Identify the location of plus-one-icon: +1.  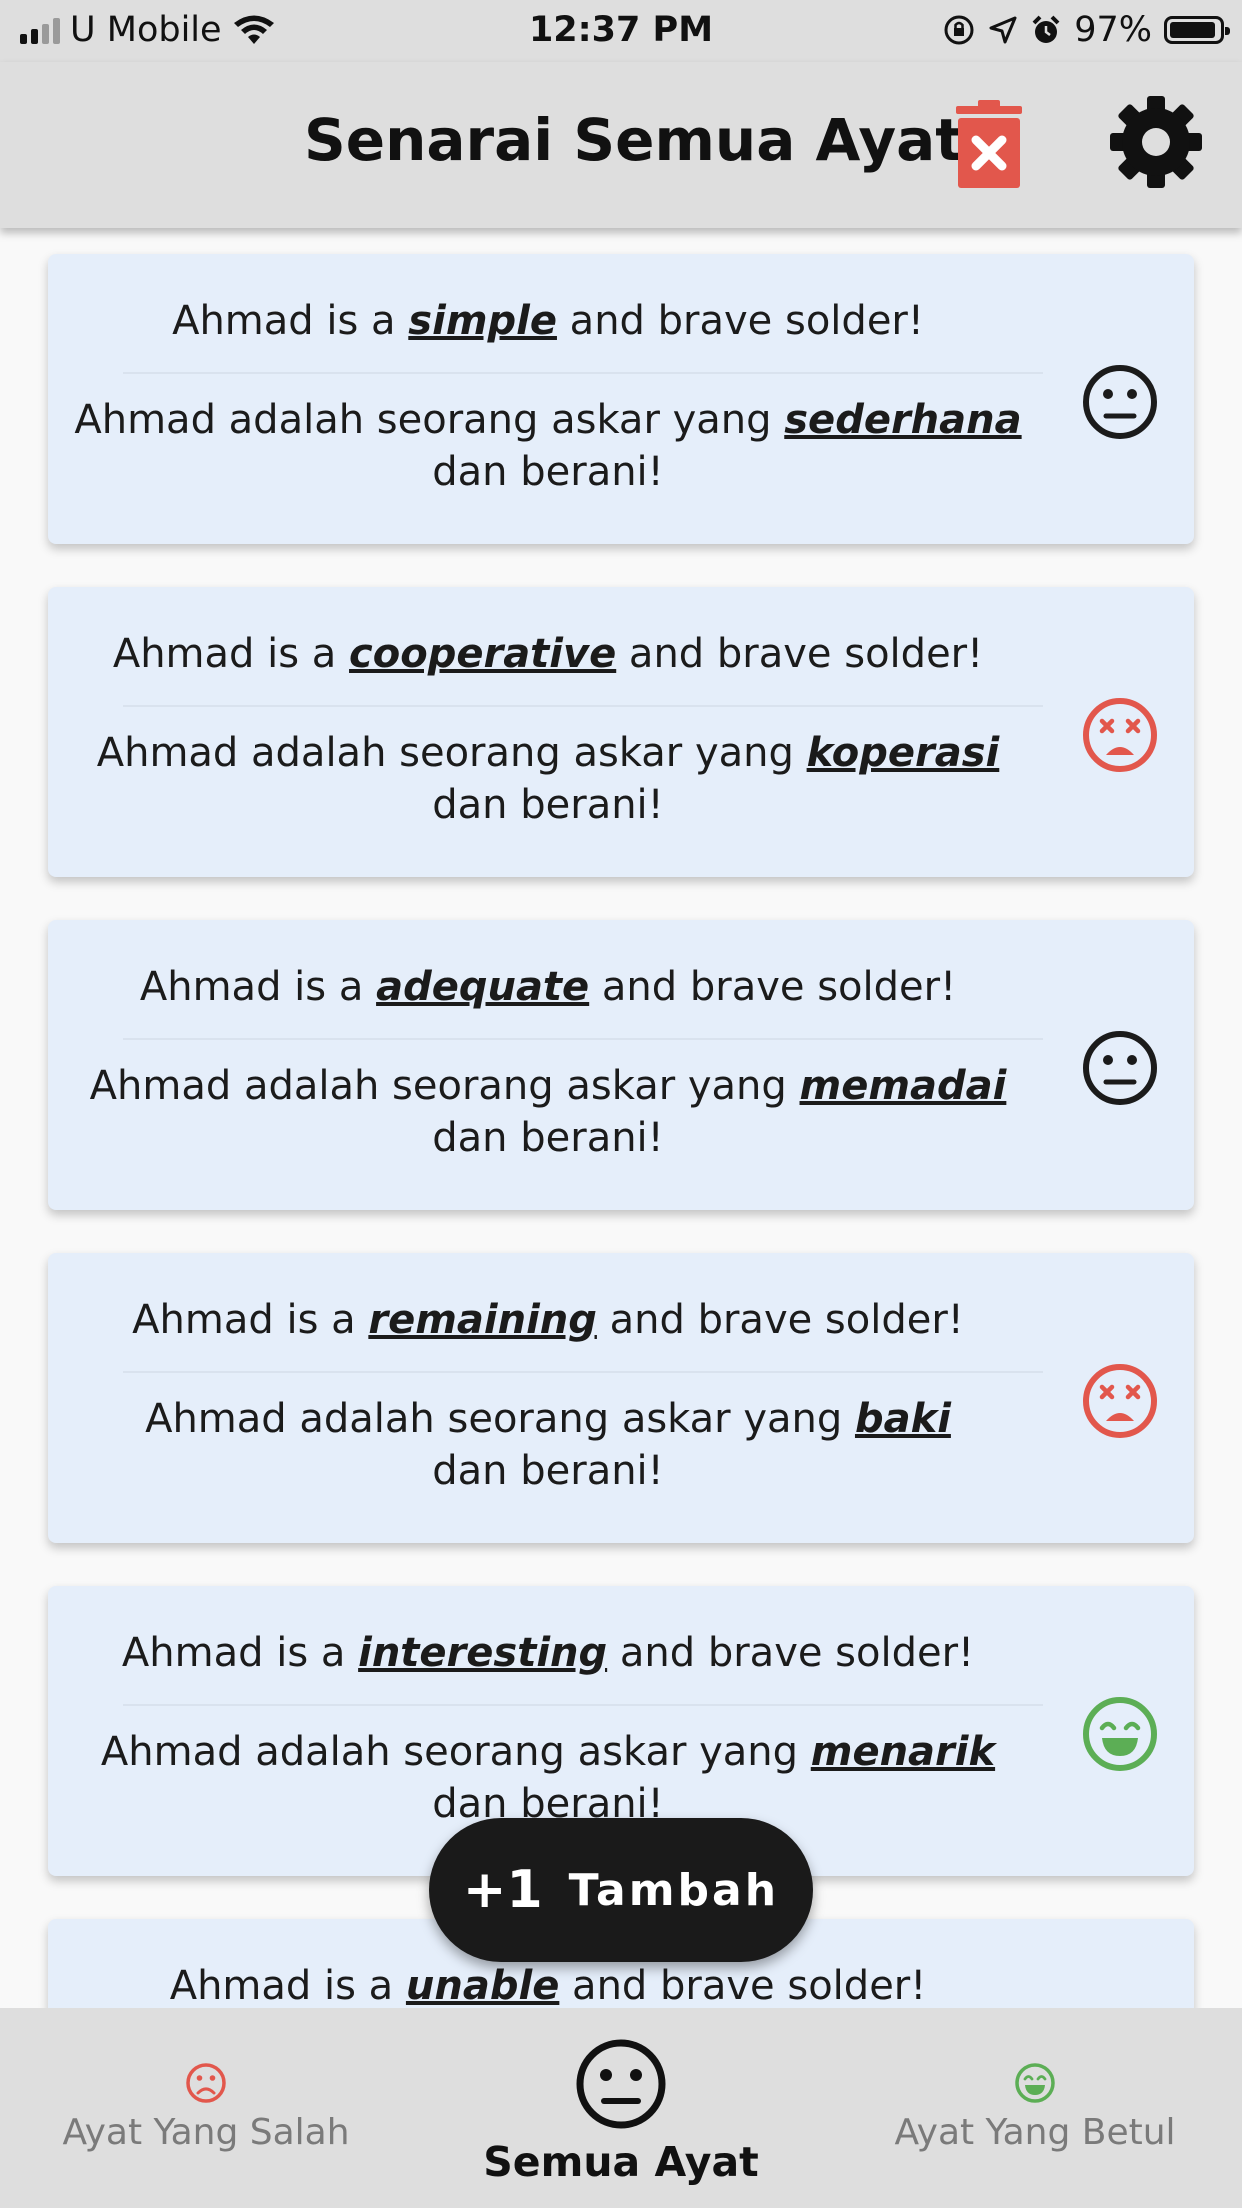
(502, 1890).